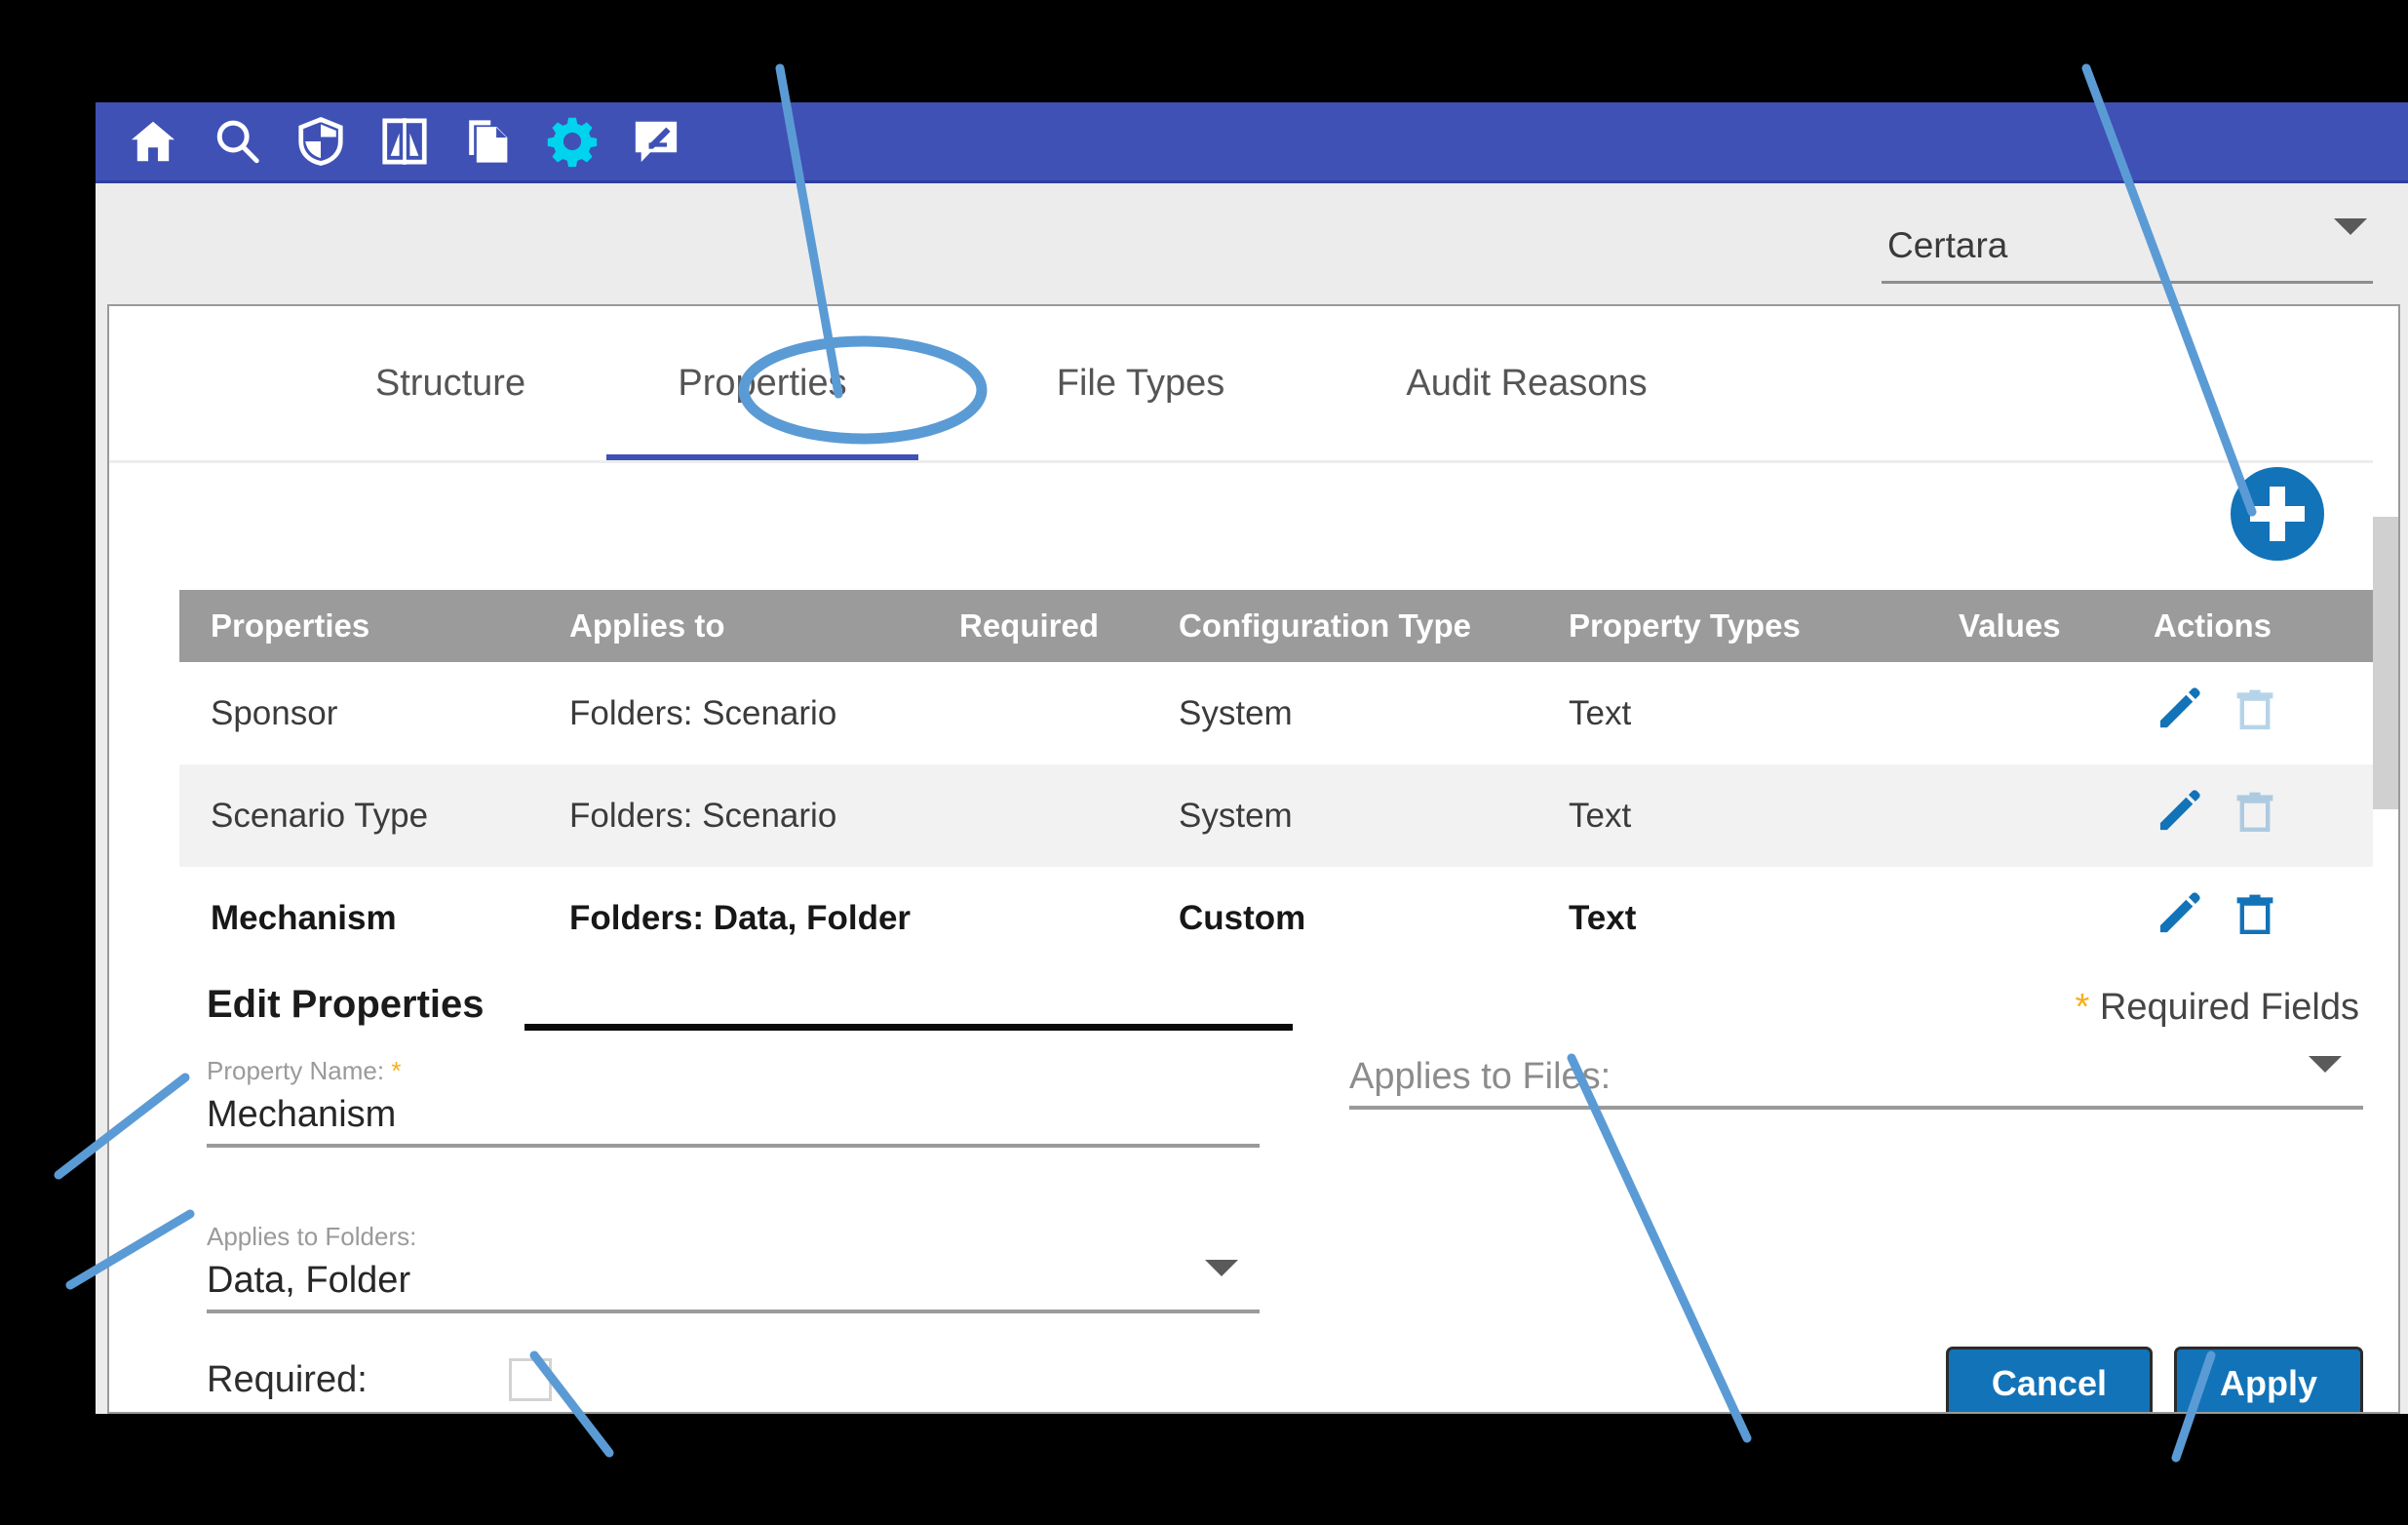 The width and height of the screenshot is (2408, 1525). Describe the element at coordinates (237, 142) in the screenshot. I see `search-icon` at that location.